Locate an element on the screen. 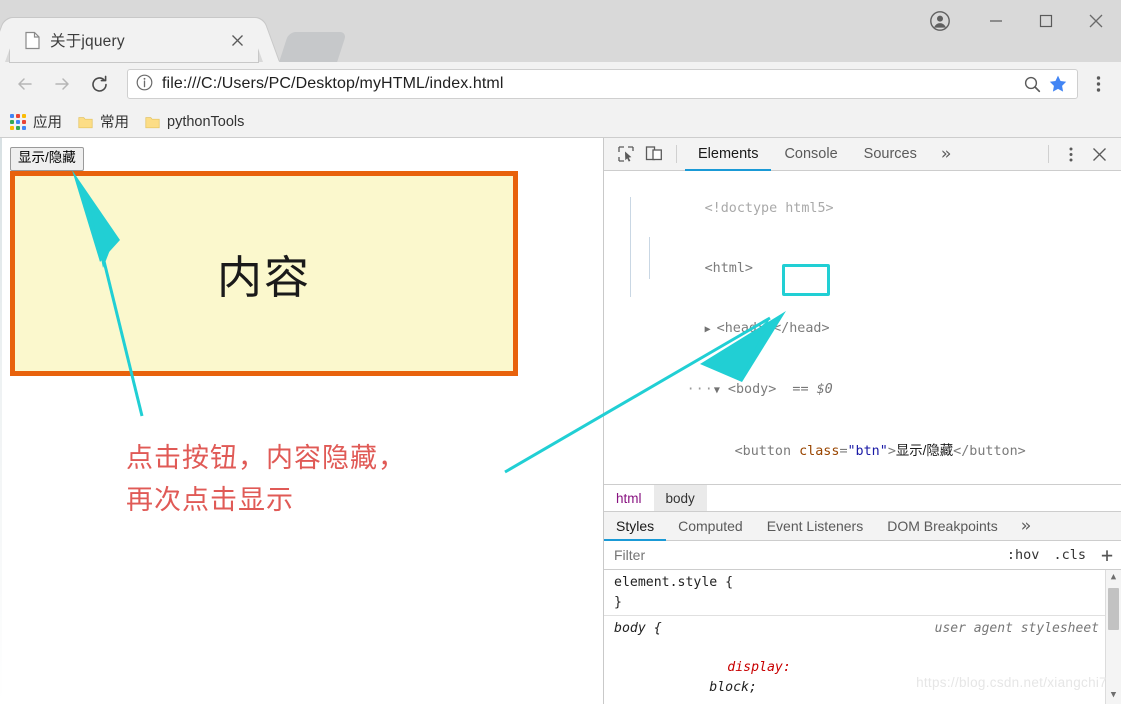  close-window-button is located at coordinates (1096, 21).